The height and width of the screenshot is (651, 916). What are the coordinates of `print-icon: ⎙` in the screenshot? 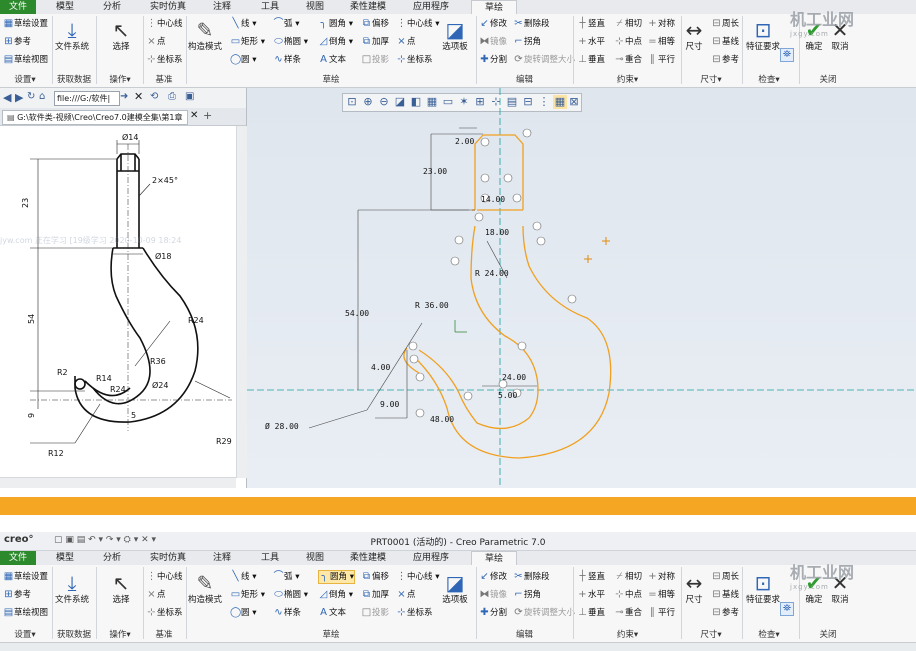 It's located at (172, 96).